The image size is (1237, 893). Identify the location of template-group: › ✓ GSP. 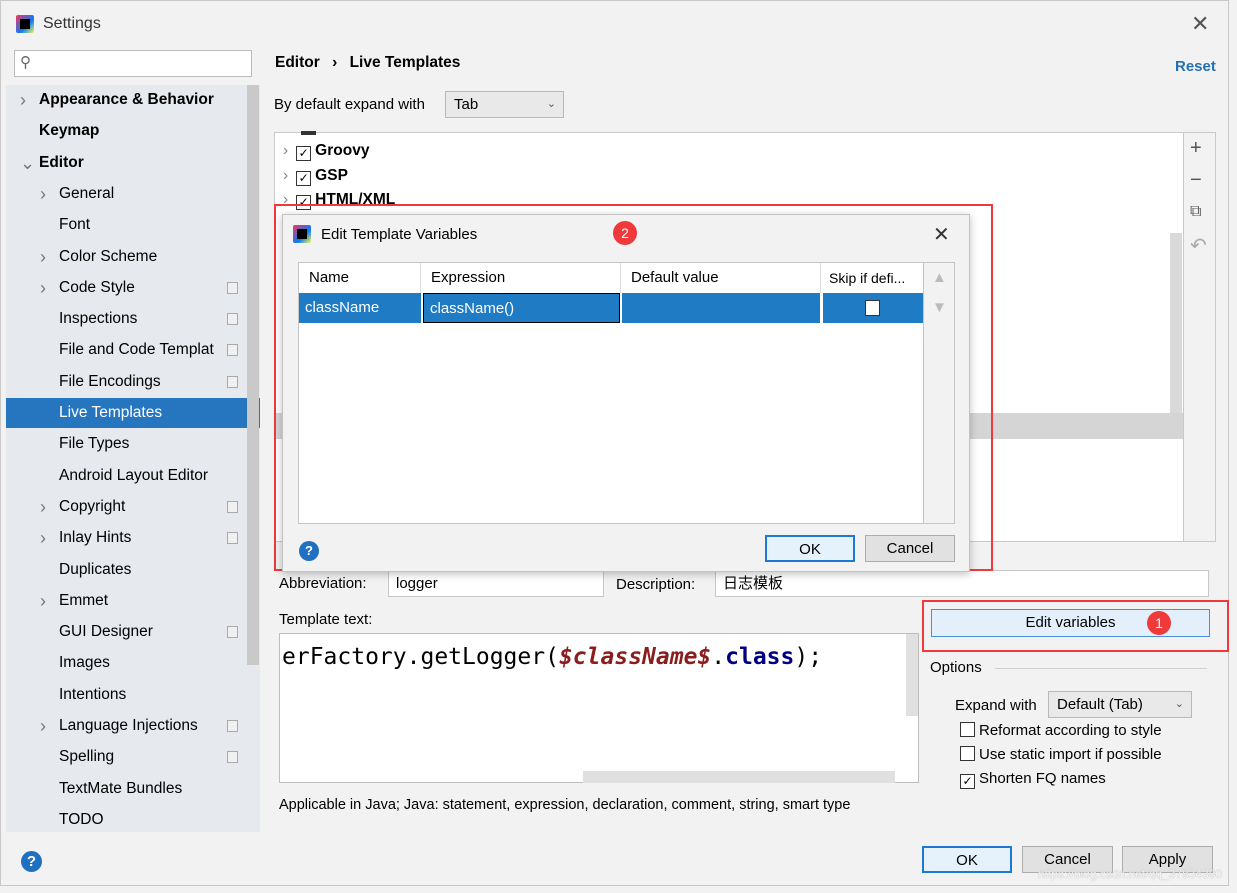
(315, 176).